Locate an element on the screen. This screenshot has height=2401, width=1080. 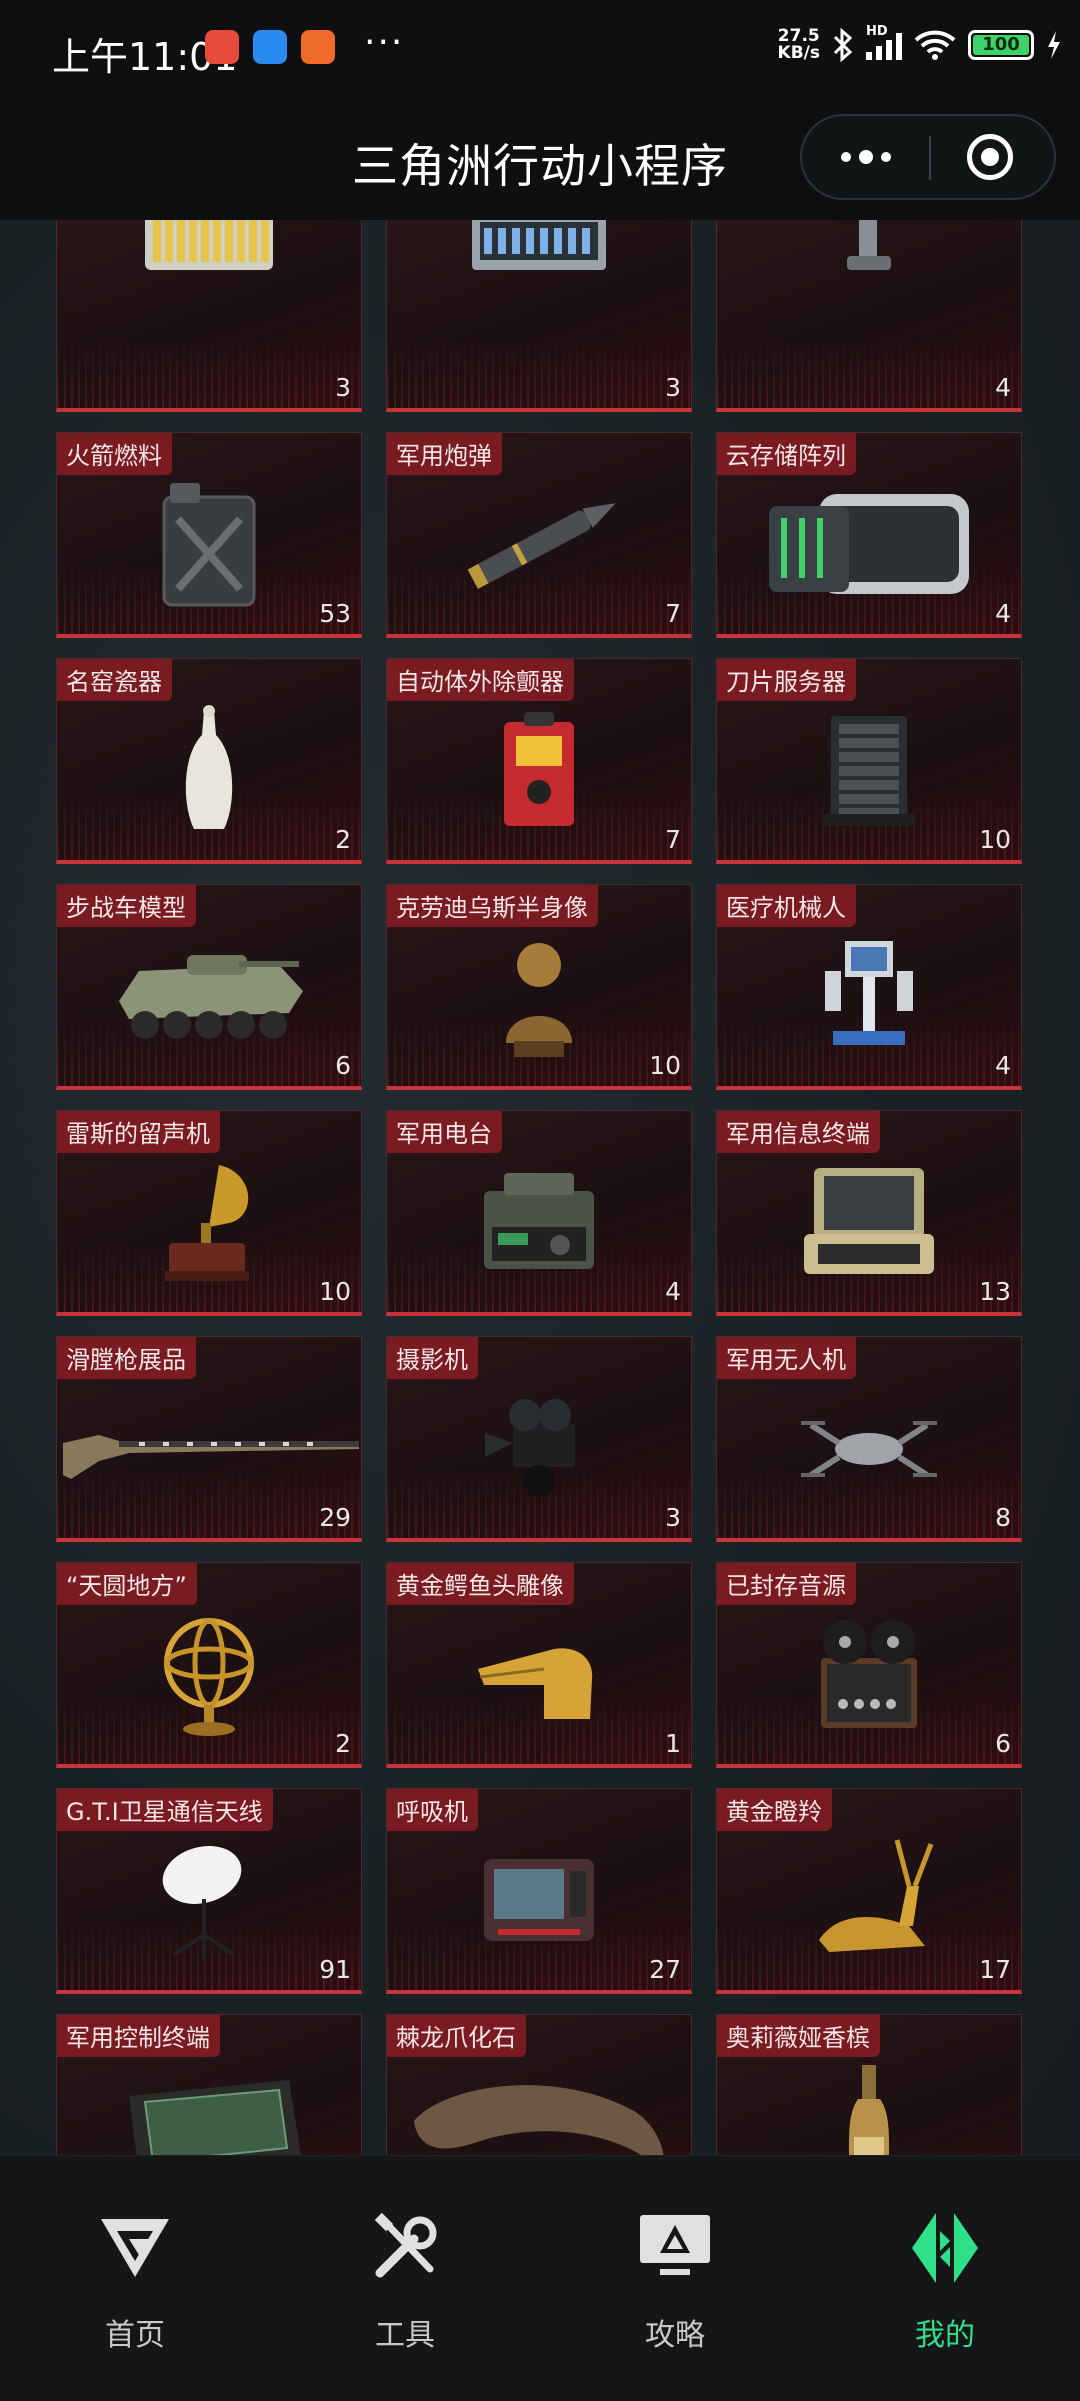
item-card: 步战车模型 6 is located at coordinates (209, 987).